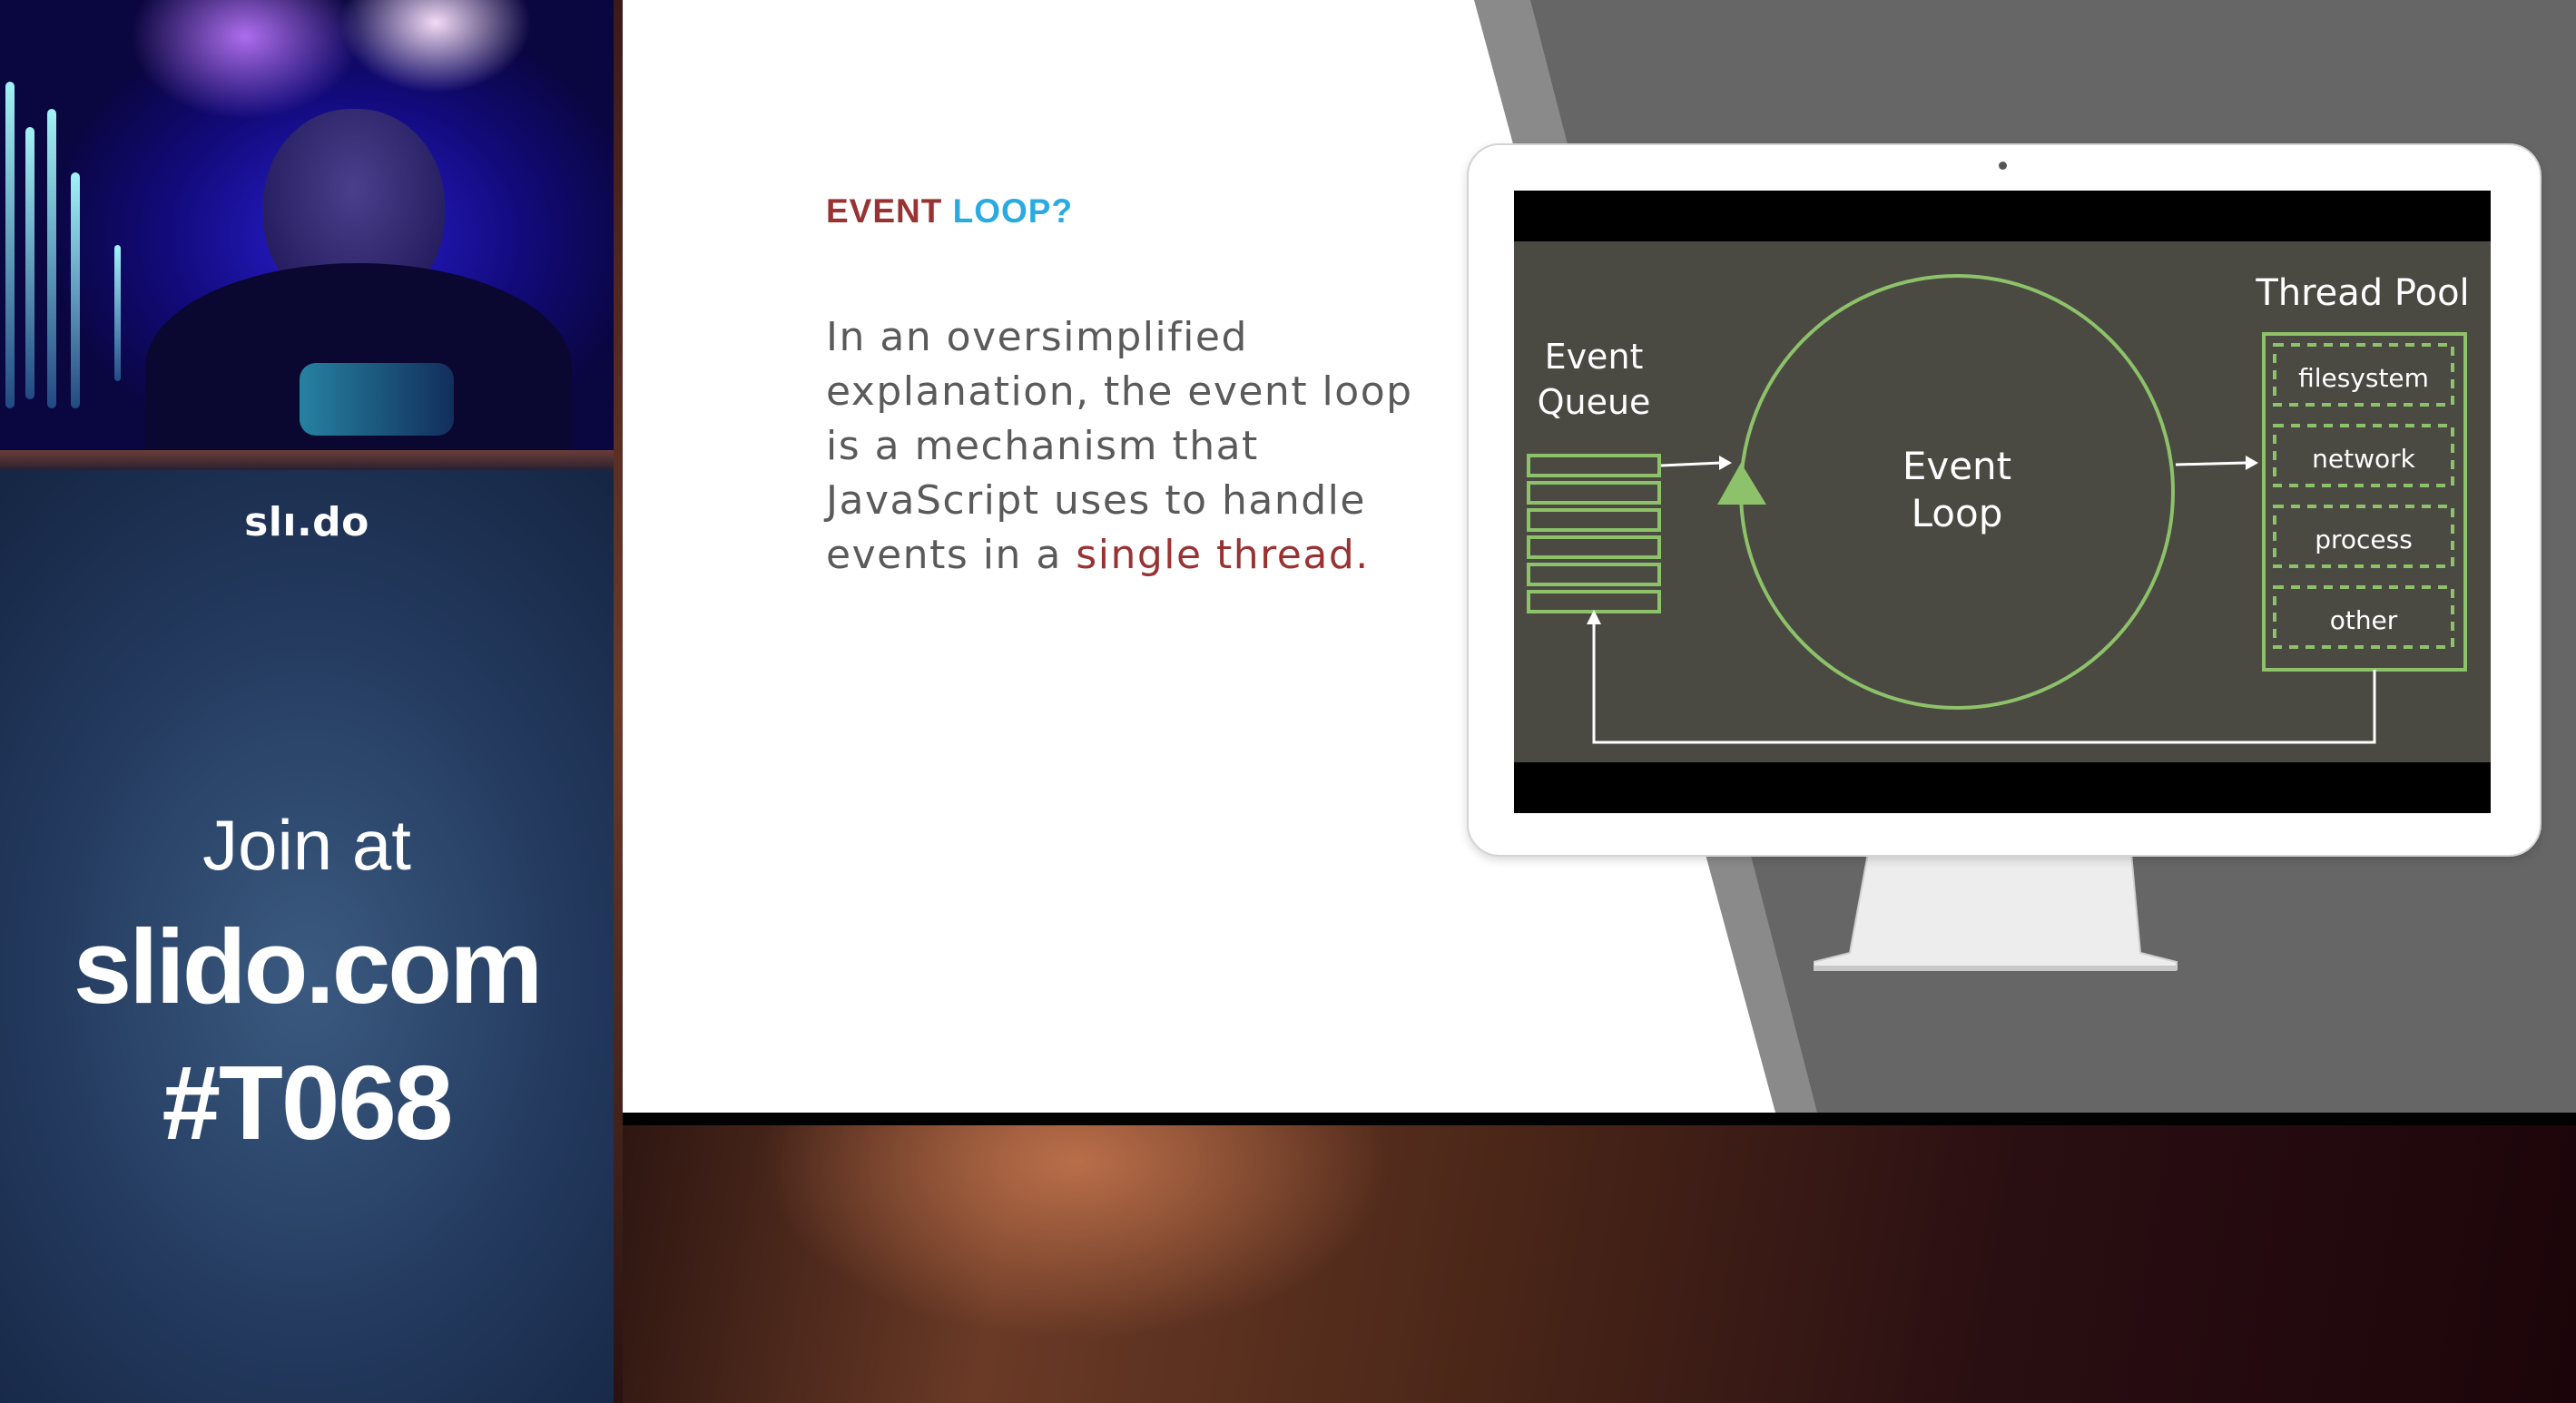 This screenshot has height=1403, width=2576. What do you see at coordinates (1599, 1119) in the screenshot?
I see `stage-bar` at bounding box center [1599, 1119].